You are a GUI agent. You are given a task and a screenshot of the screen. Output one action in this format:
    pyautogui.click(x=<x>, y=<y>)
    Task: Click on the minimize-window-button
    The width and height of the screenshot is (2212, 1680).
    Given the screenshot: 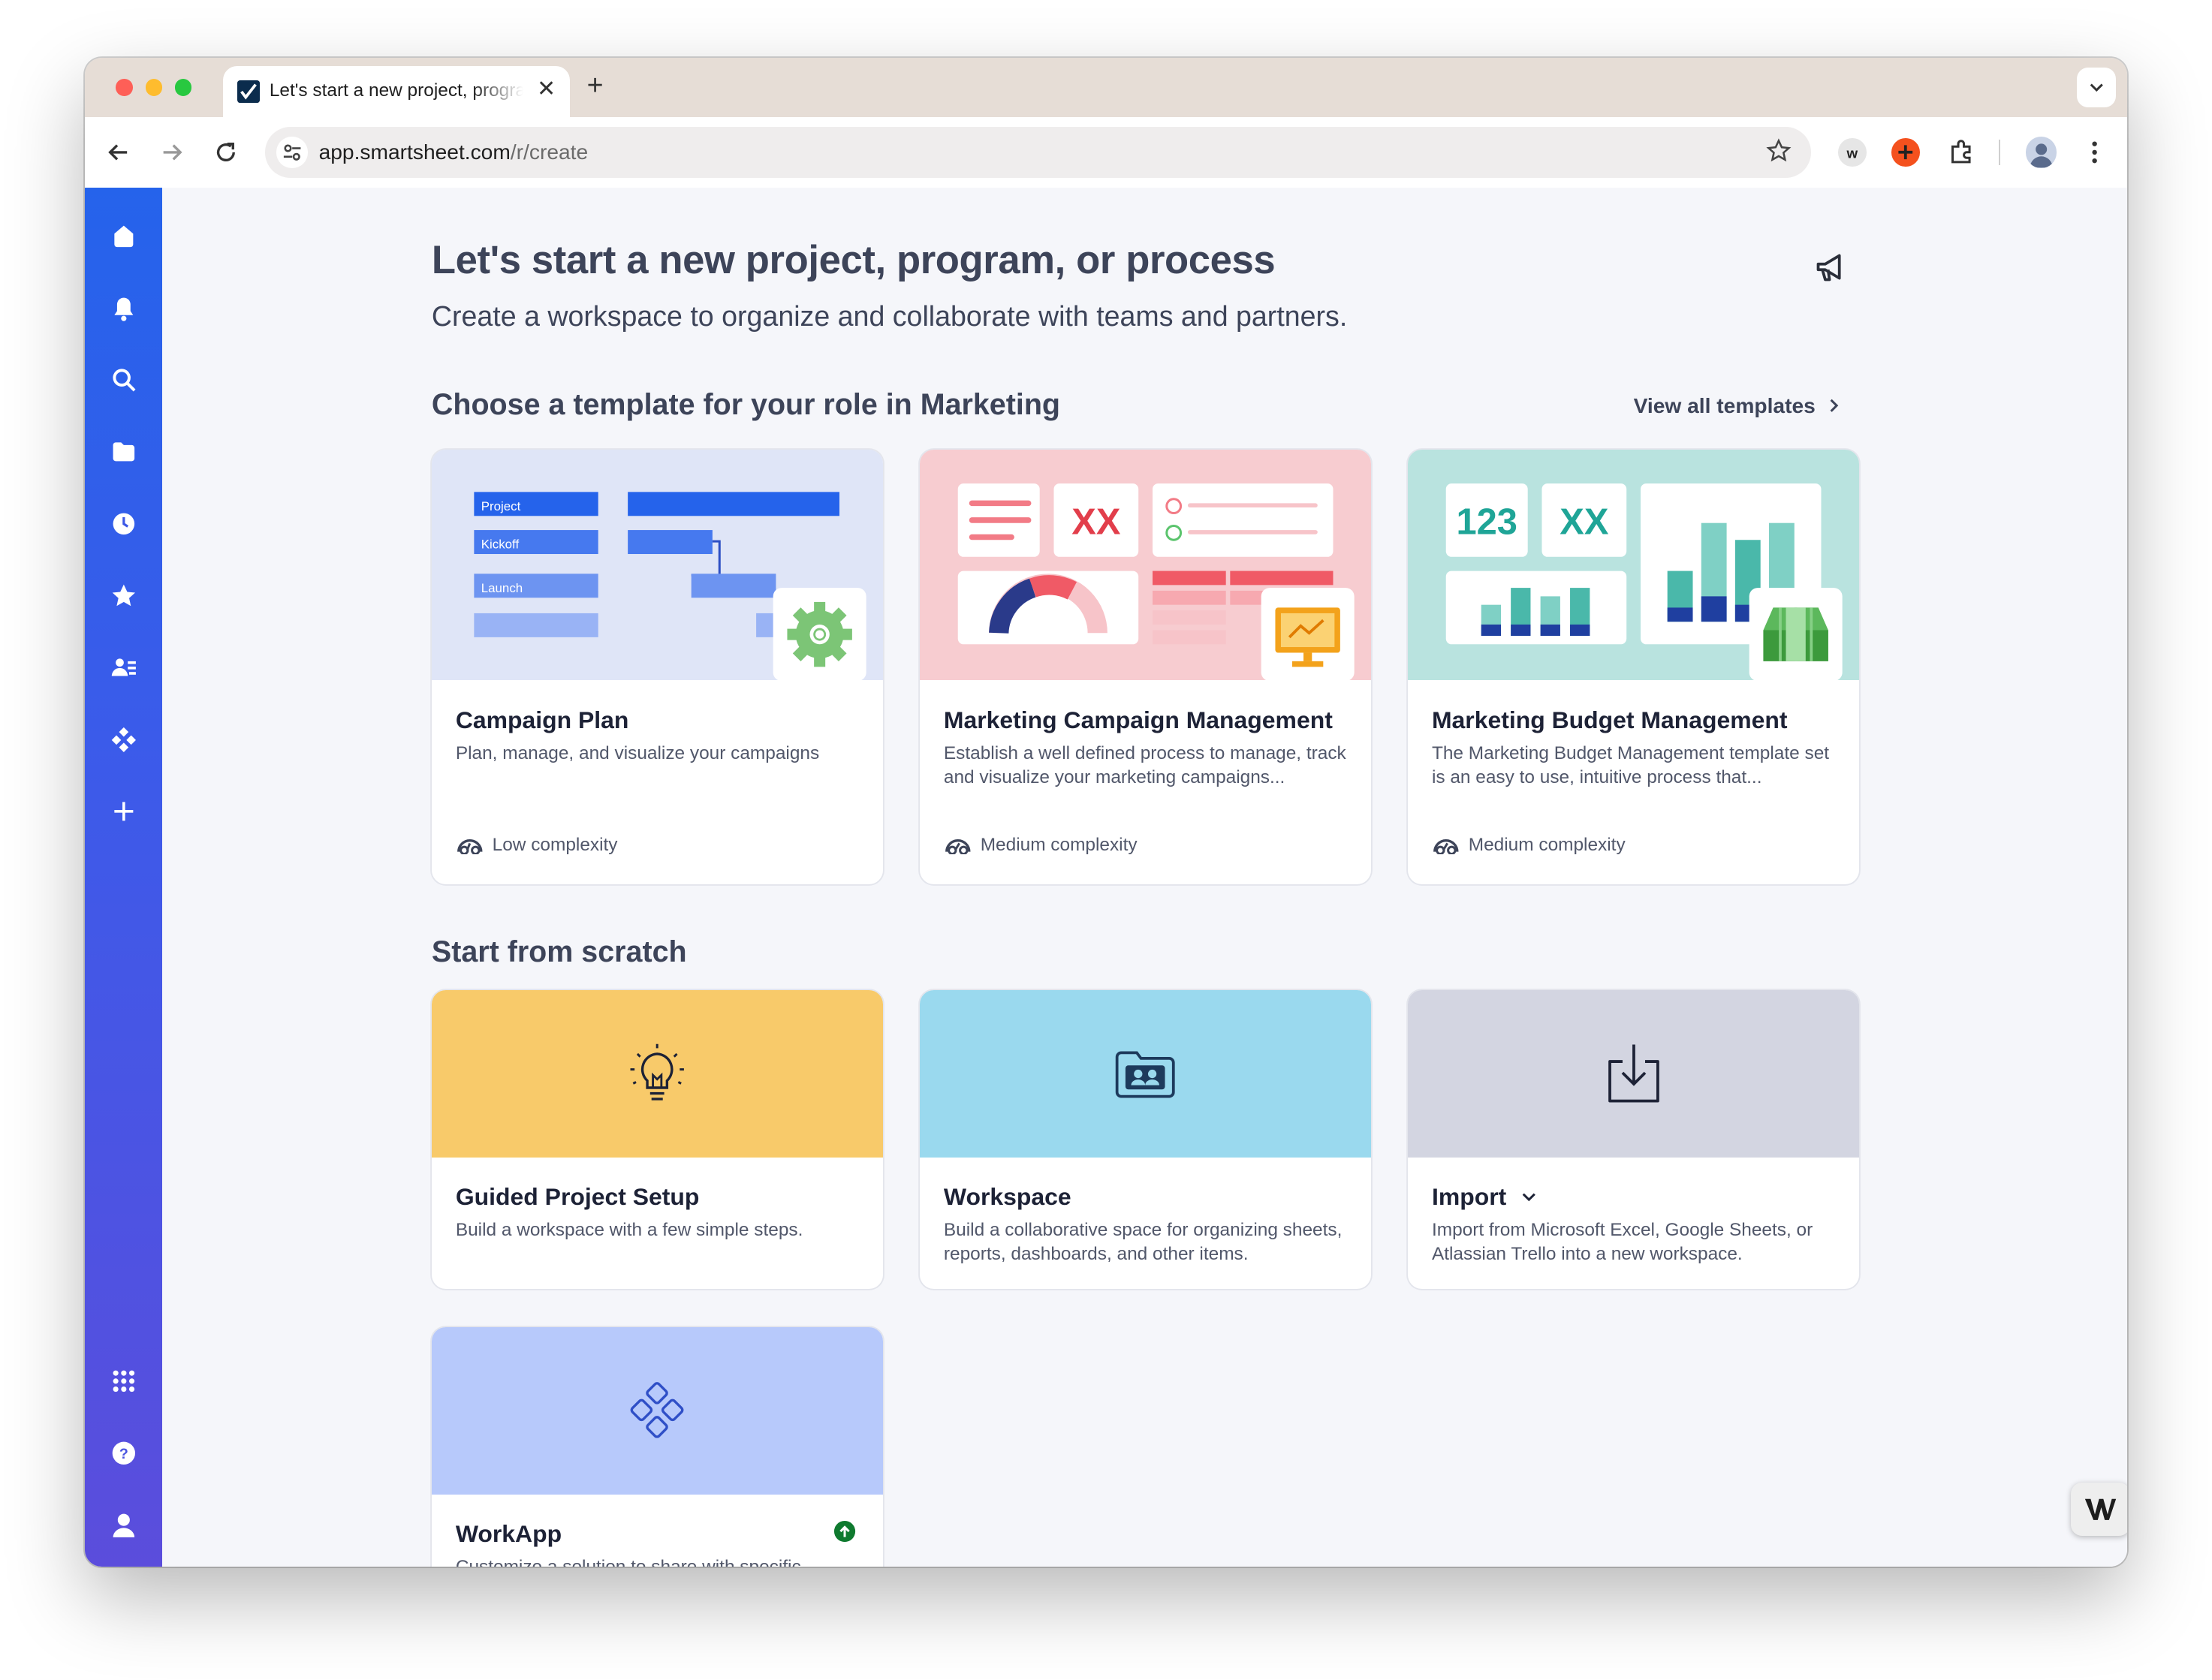 What is the action you would take?
    pyautogui.click(x=154, y=87)
    